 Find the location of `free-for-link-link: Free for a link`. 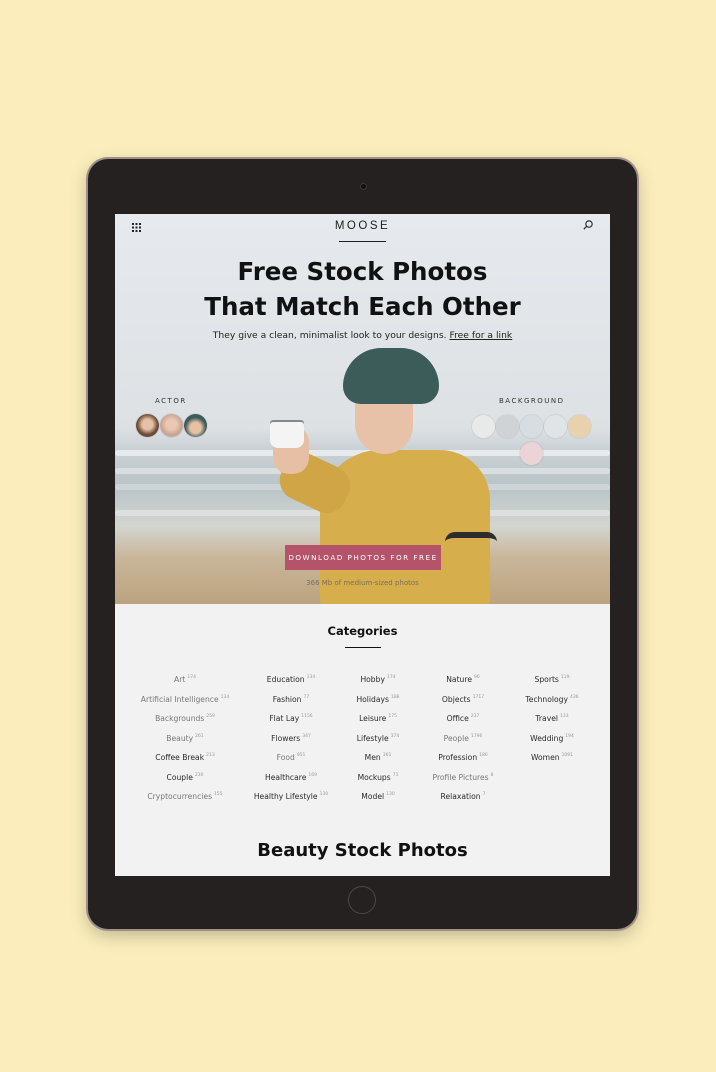

free-for-link-link: Free for a link is located at coordinates (480, 335).